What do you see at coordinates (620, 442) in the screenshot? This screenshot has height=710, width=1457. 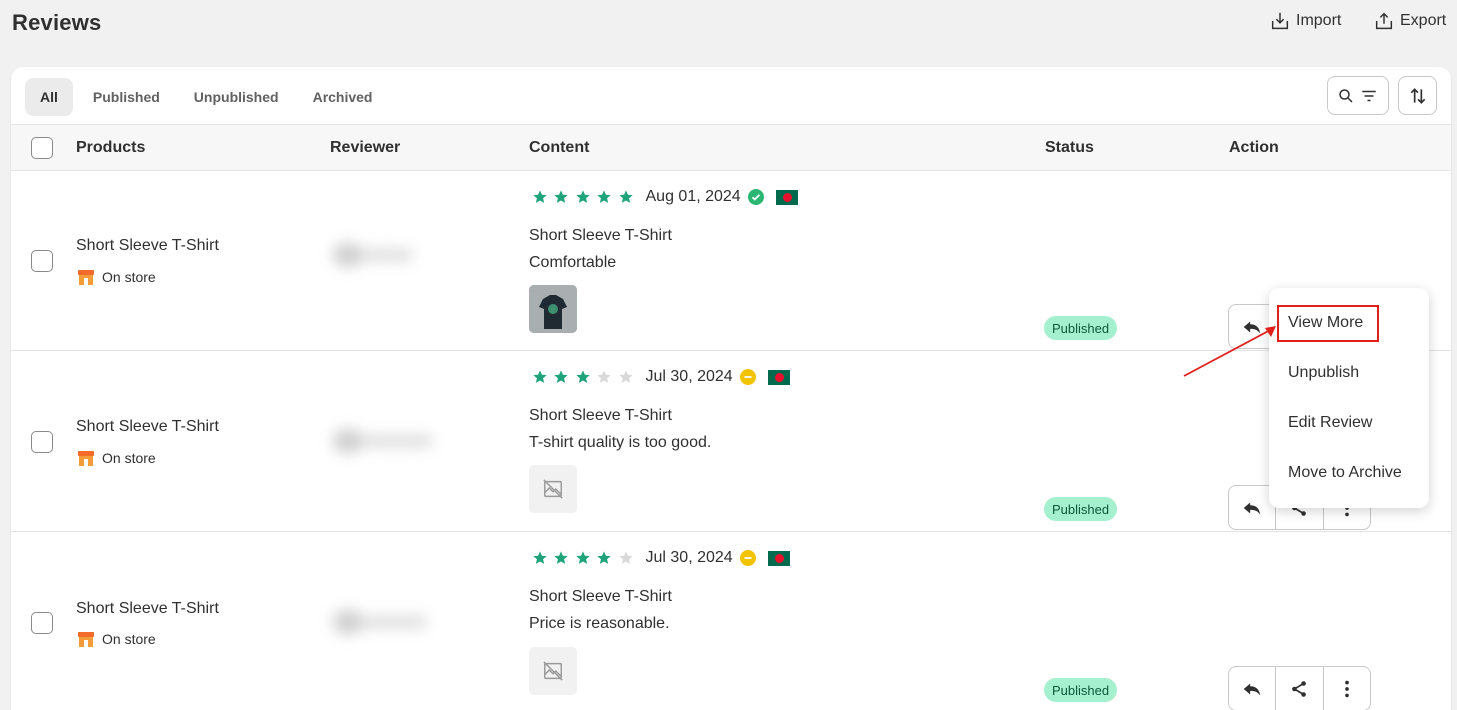 I see `review-text: T-shirt quality is too good.` at bounding box center [620, 442].